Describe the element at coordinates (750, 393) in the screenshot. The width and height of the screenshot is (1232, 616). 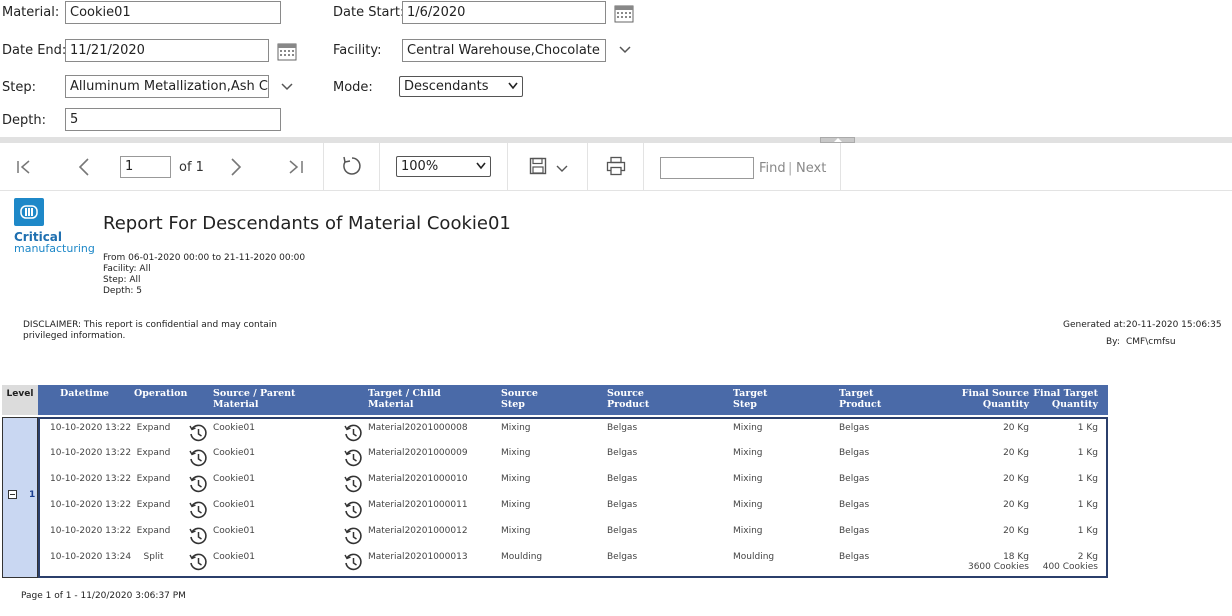
I see `col-target-step-header-1: Target` at that location.